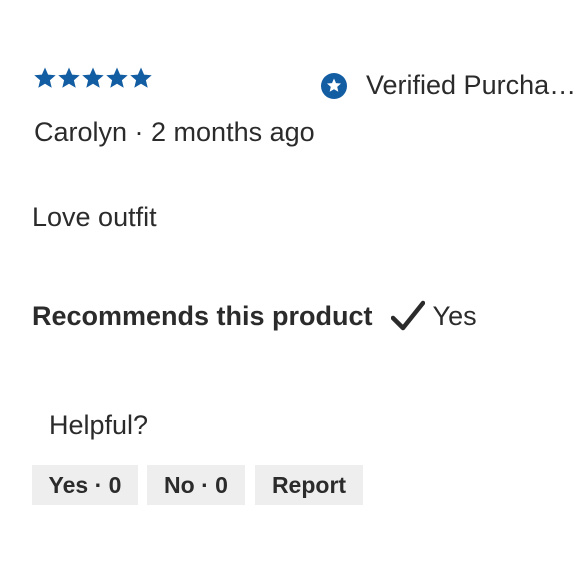  Describe the element at coordinates (196, 485) in the screenshot. I see `helpful-no-button: No · 0` at that location.